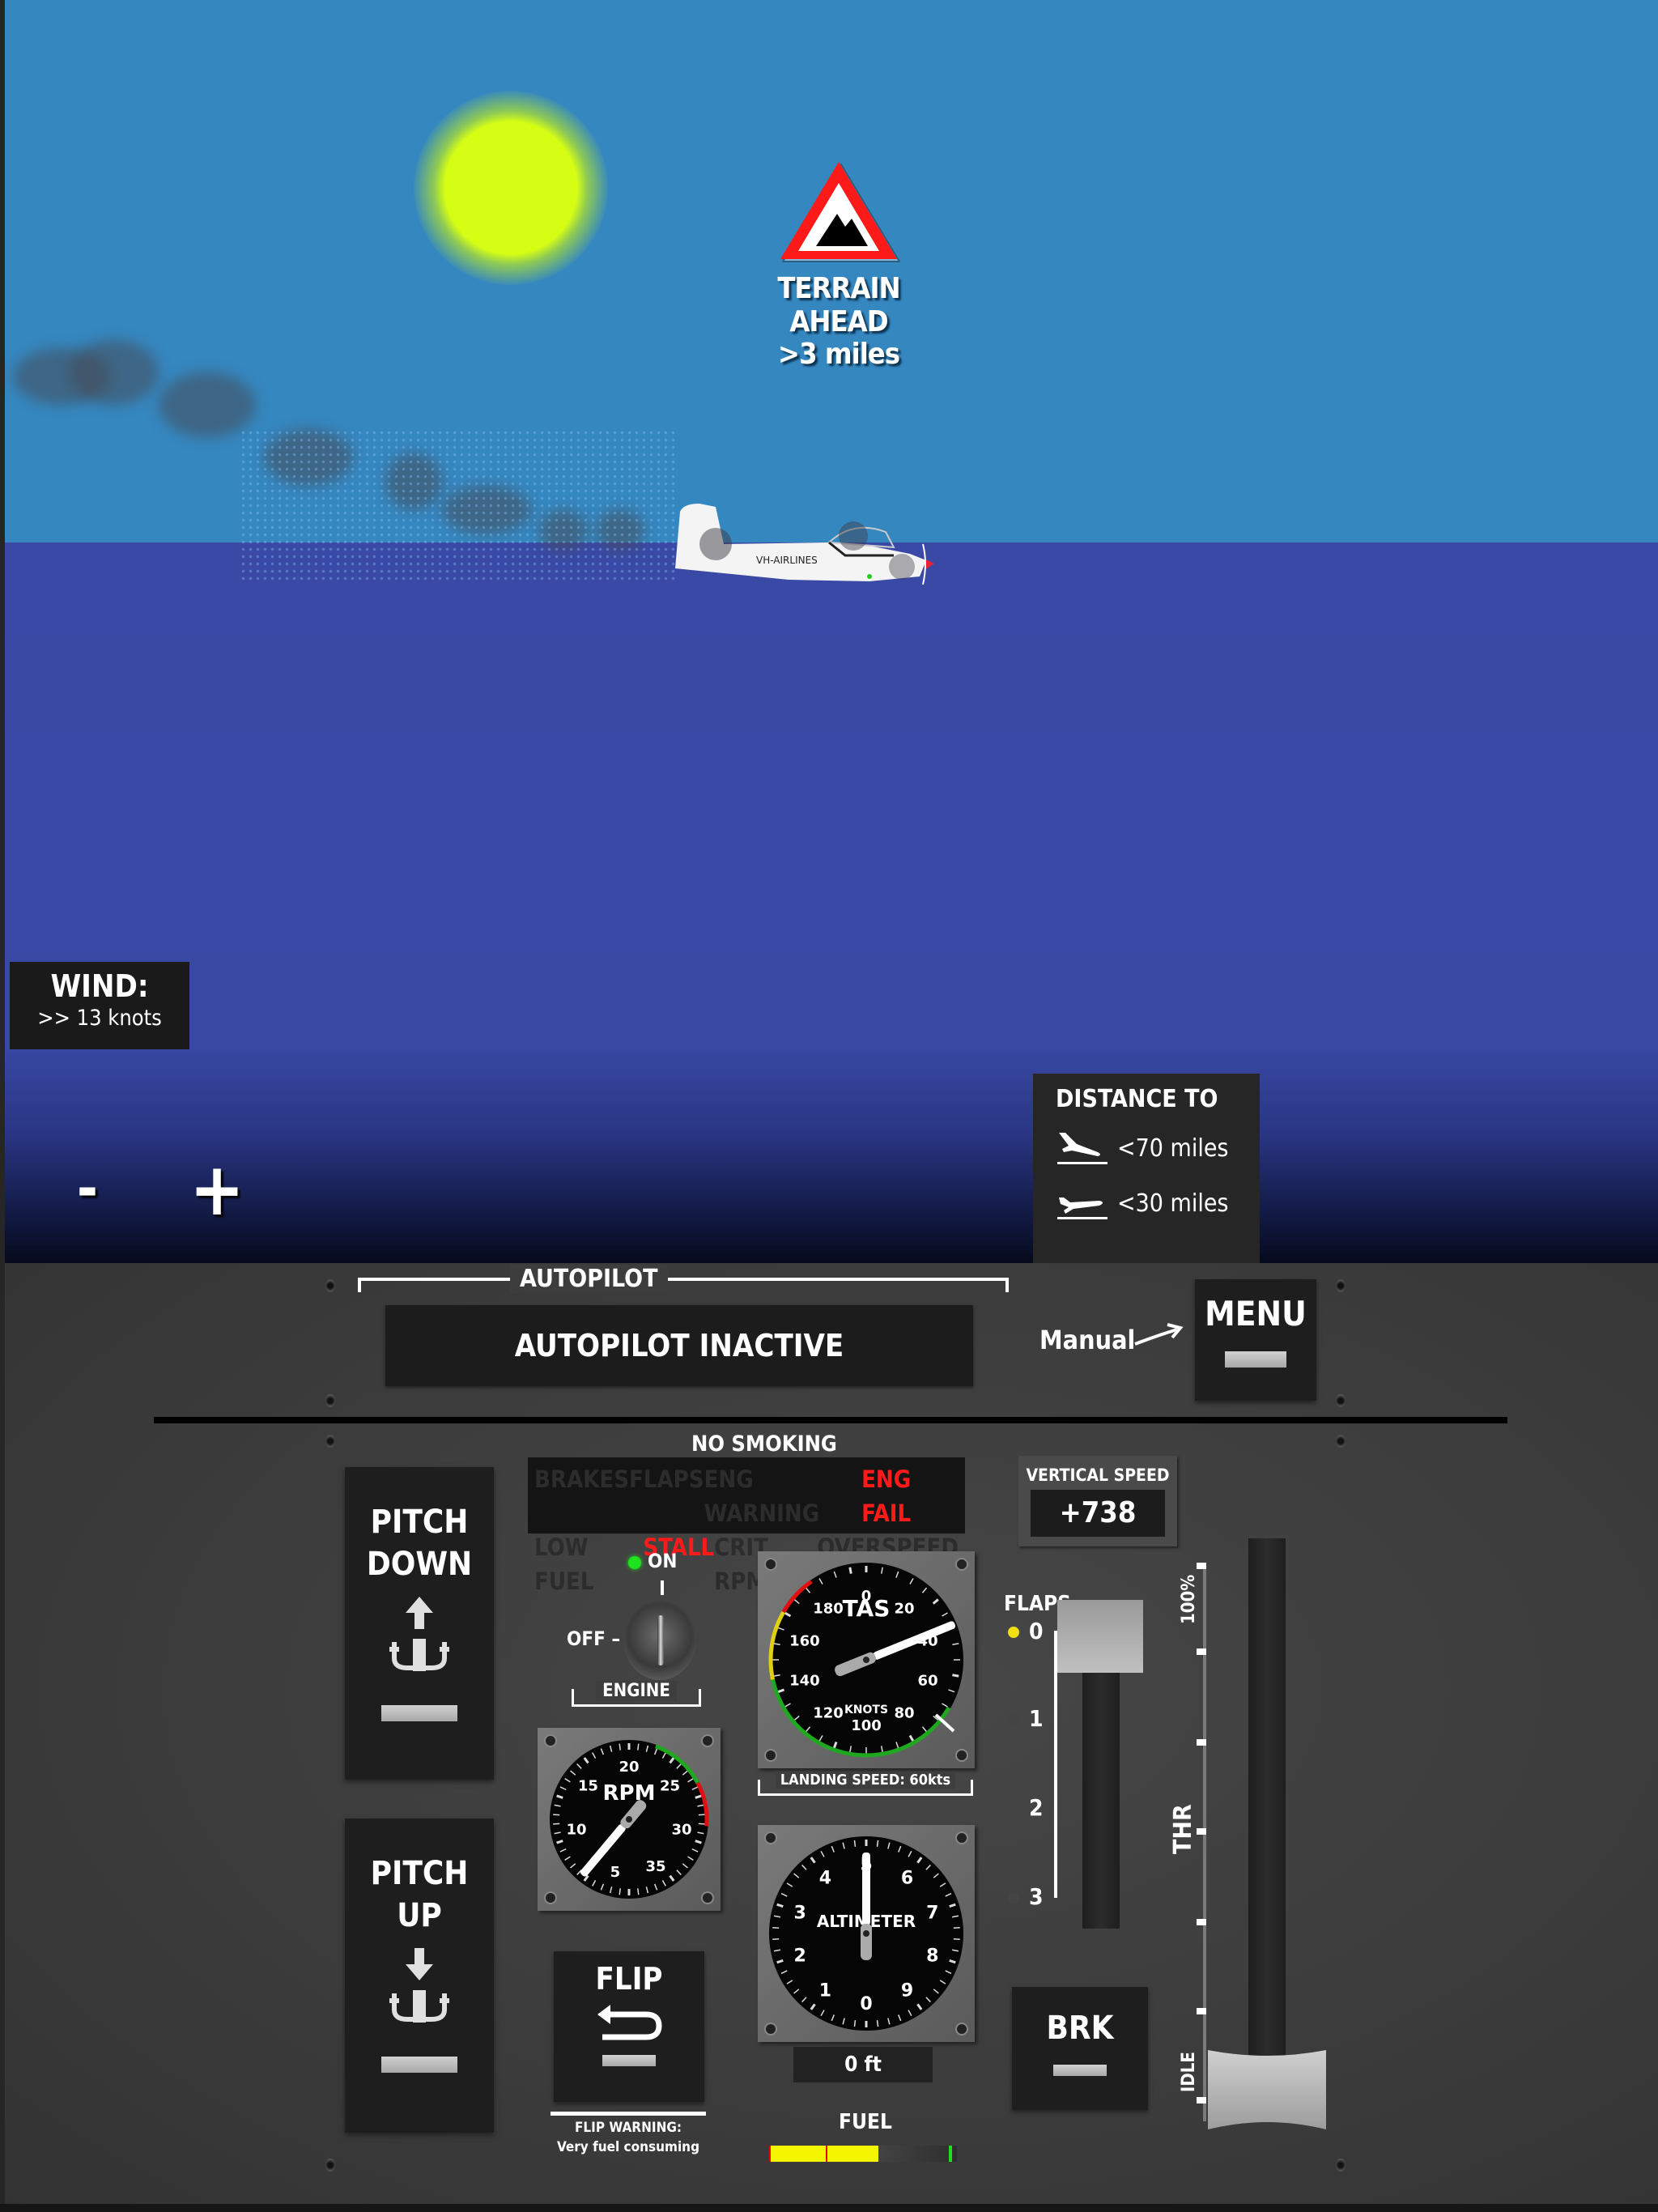 The image size is (1658, 2212). I want to click on throttle-slider-track, so click(1267, 1822).